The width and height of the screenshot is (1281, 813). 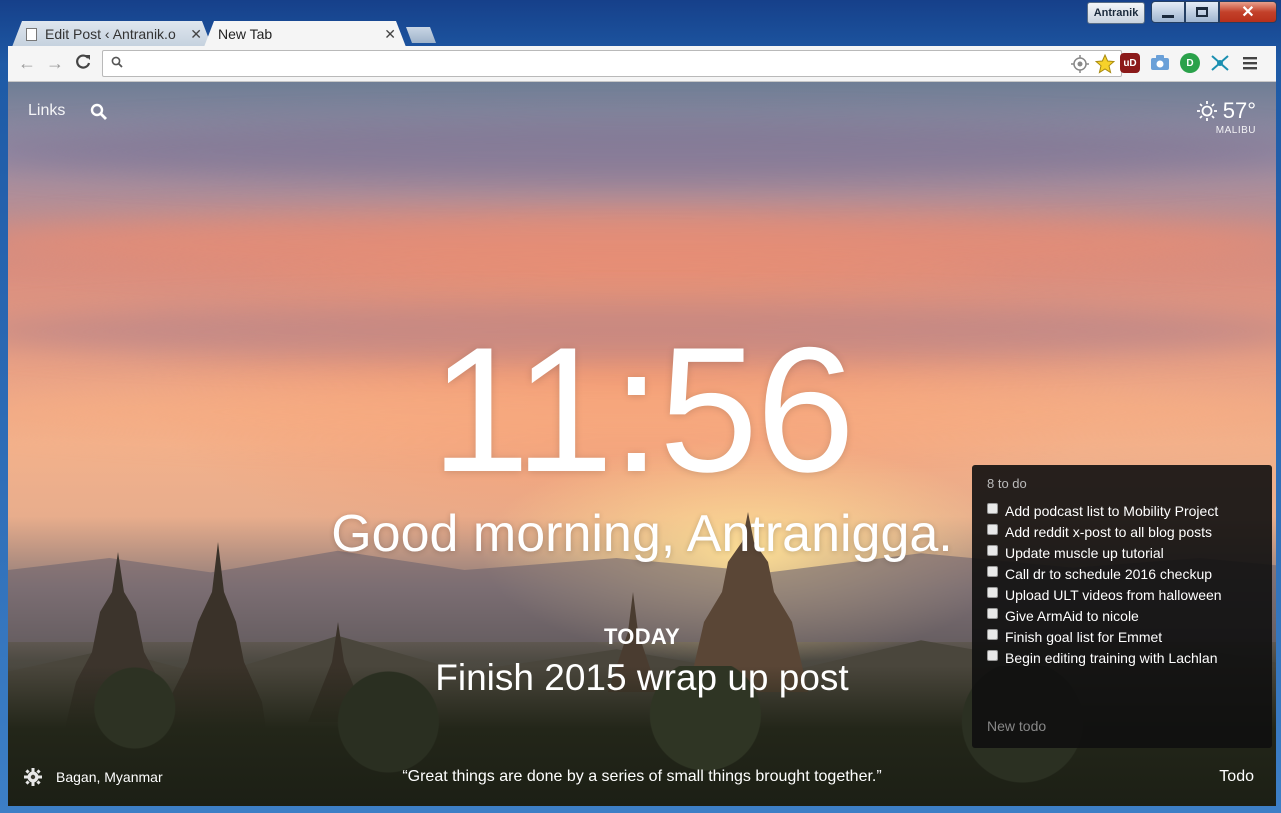 I want to click on reload-icon, so click(x=83, y=61).